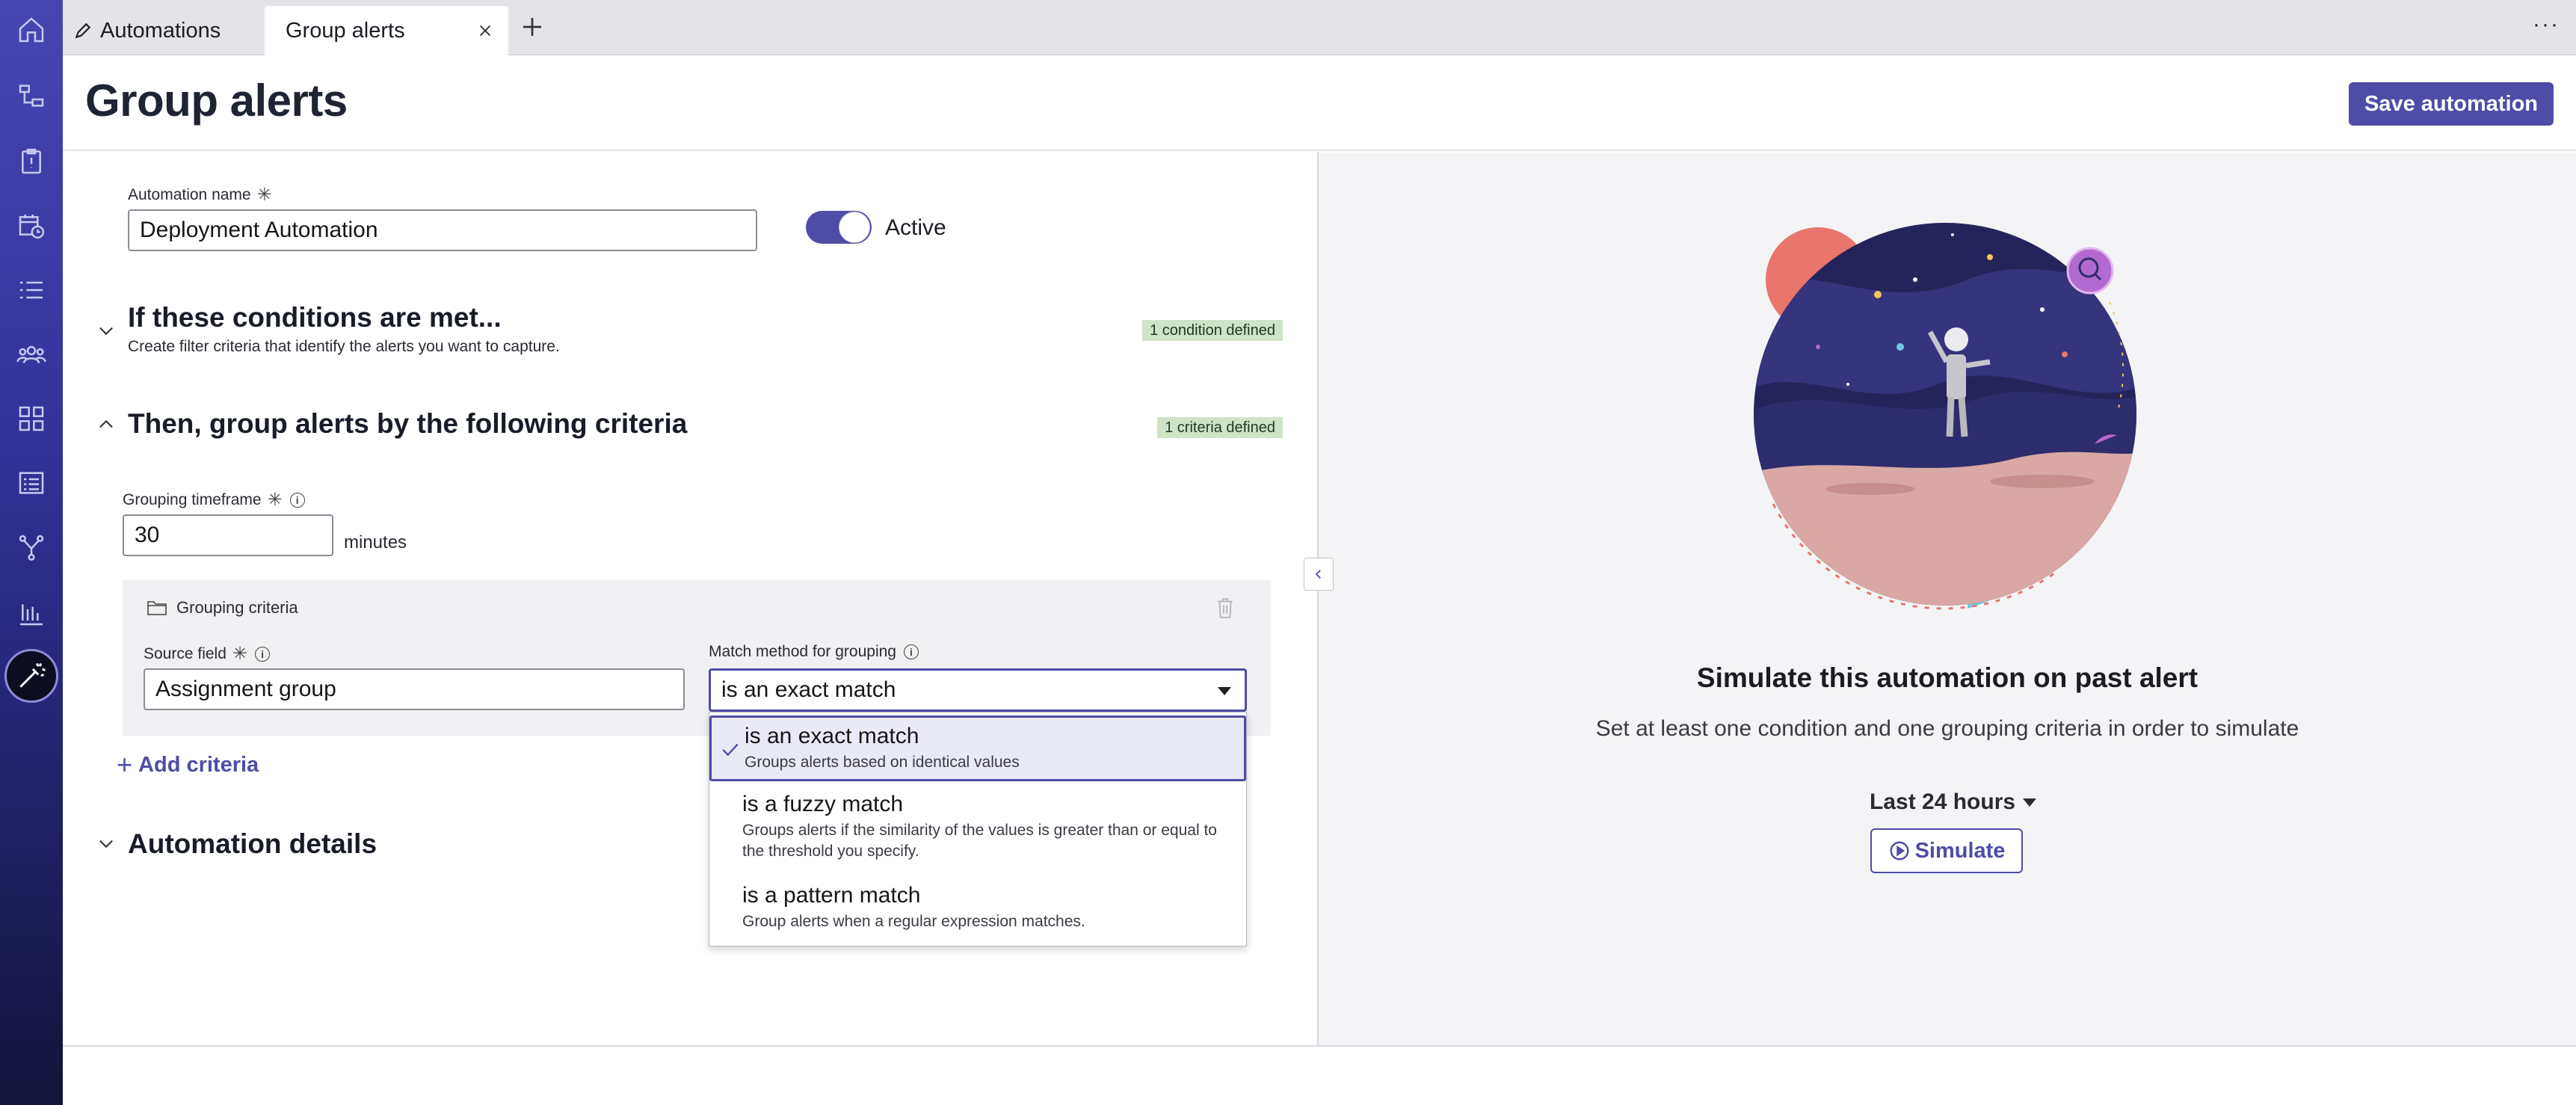 This screenshot has width=2576, height=1105. What do you see at coordinates (814, 652) in the screenshot?
I see `match-method-label: Match method for grouping i` at bounding box center [814, 652].